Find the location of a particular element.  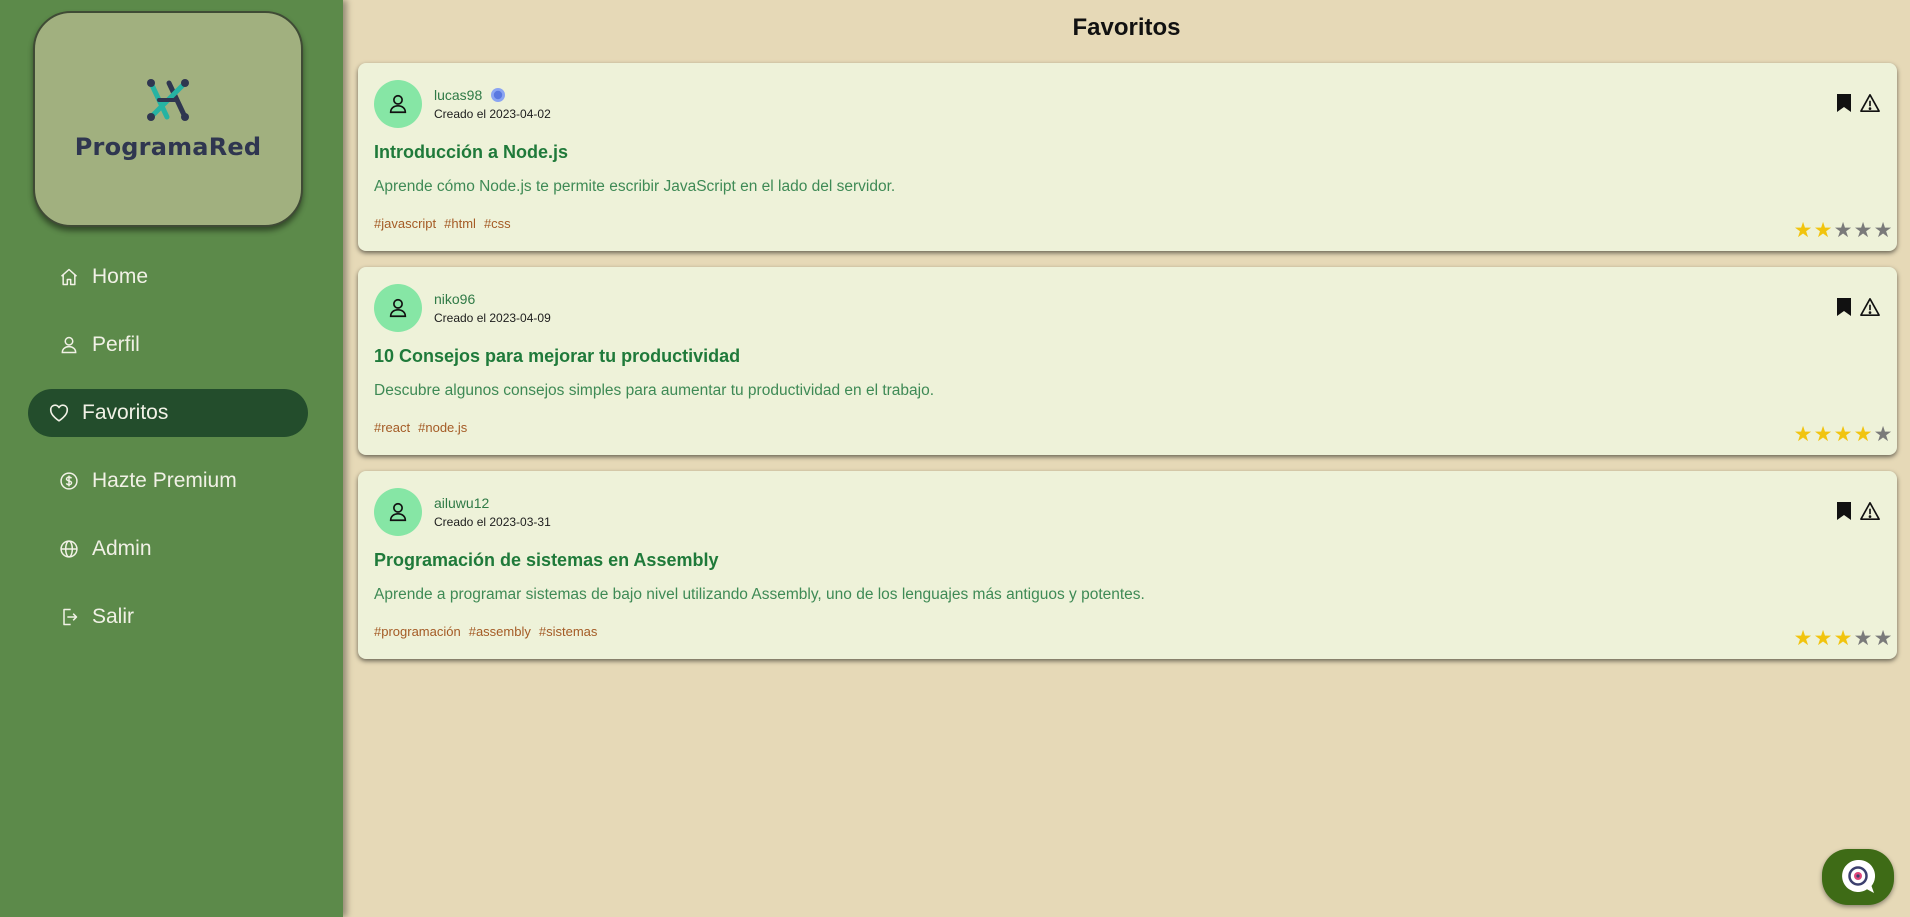

sidebar-item-label: Home is located at coordinates (120, 276).